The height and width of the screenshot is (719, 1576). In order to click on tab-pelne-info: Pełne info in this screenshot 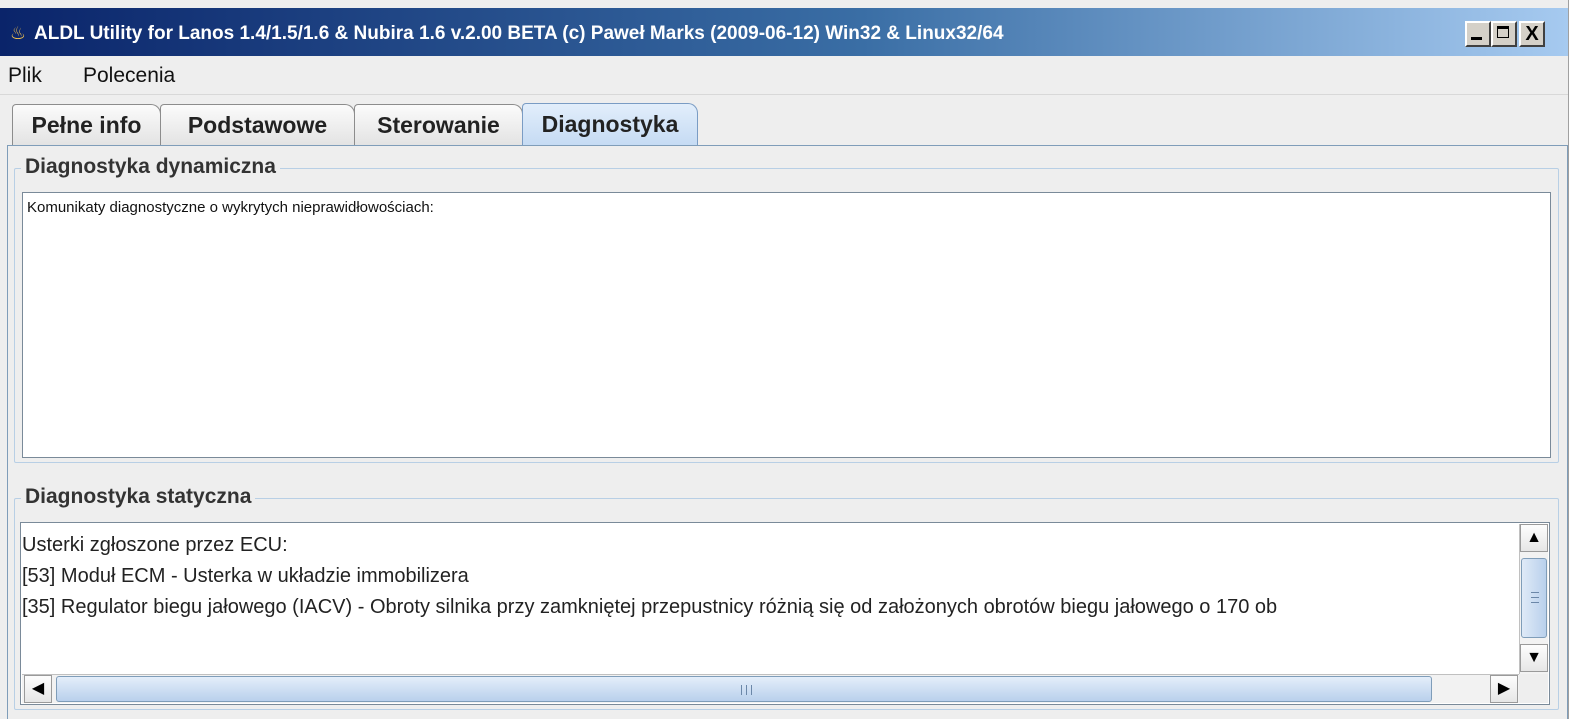, I will do `click(86, 124)`.